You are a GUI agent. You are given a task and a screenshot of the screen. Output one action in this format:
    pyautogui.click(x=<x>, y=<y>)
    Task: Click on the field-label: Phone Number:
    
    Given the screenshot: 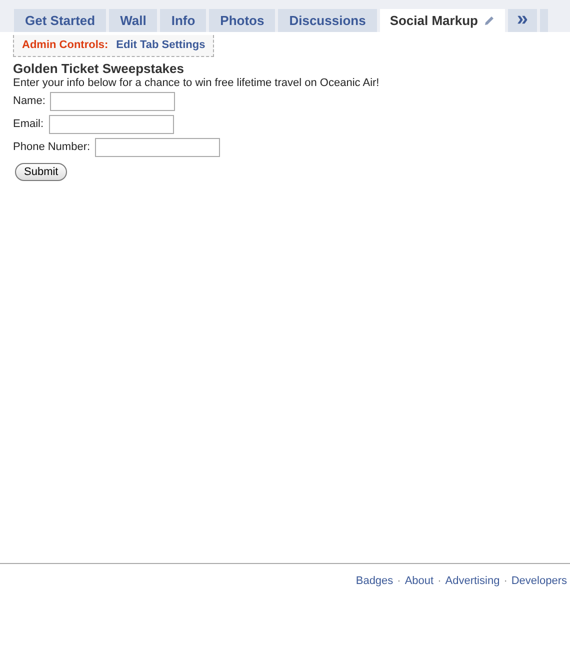 What is the action you would take?
    pyautogui.click(x=51, y=147)
    